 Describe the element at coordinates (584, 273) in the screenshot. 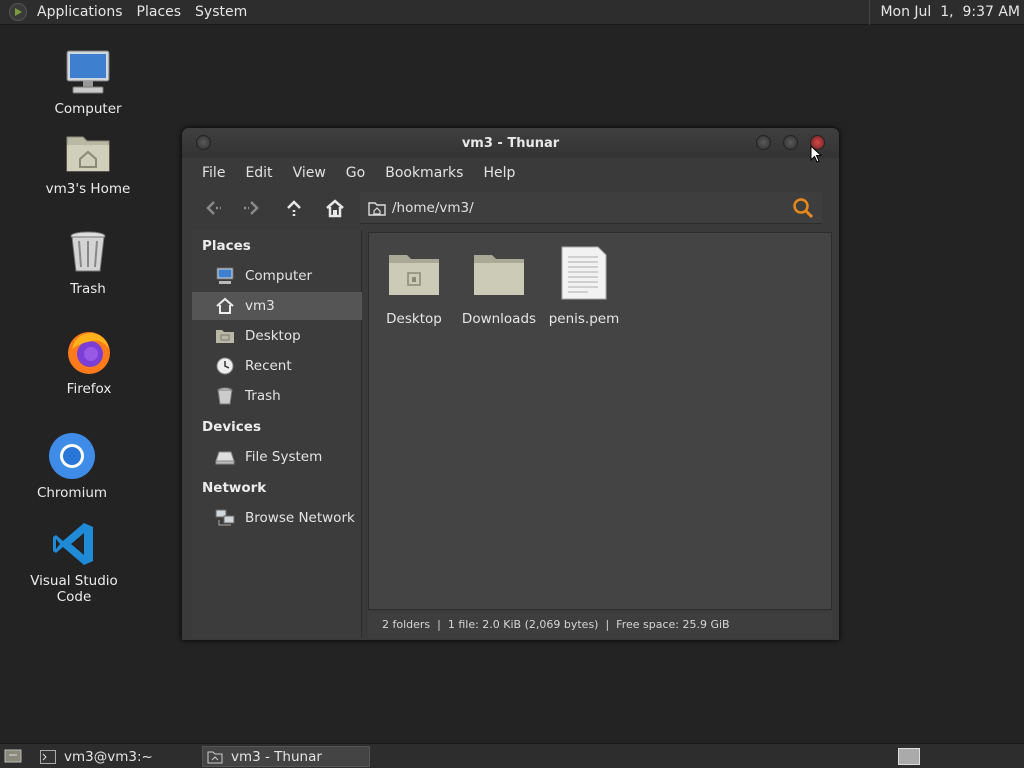

I see `text-file-icon` at that location.